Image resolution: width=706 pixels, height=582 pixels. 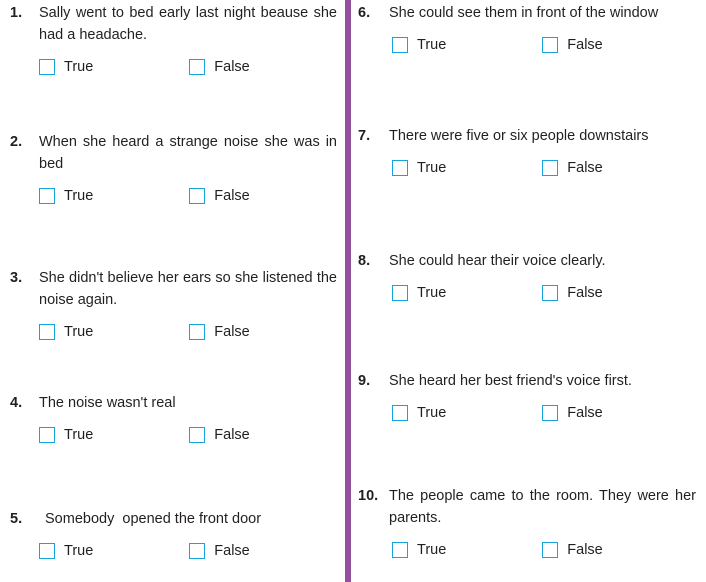 What do you see at coordinates (519, 136) in the screenshot?
I see `question-7-text: There were five or six people downstairs` at bounding box center [519, 136].